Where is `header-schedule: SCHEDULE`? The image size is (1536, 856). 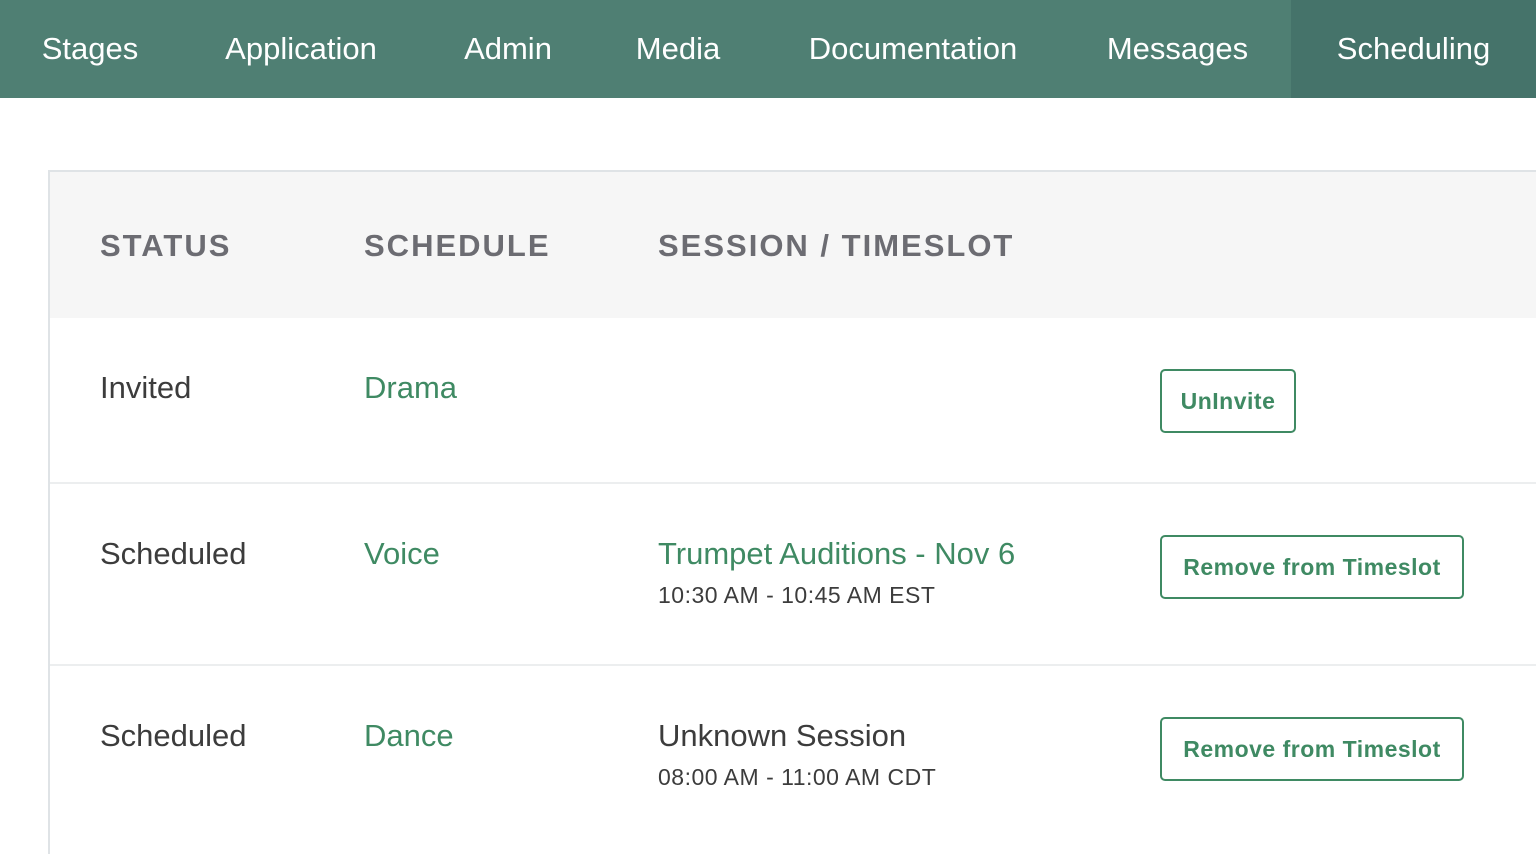 header-schedule: SCHEDULE is located at coordinates (457, 245).